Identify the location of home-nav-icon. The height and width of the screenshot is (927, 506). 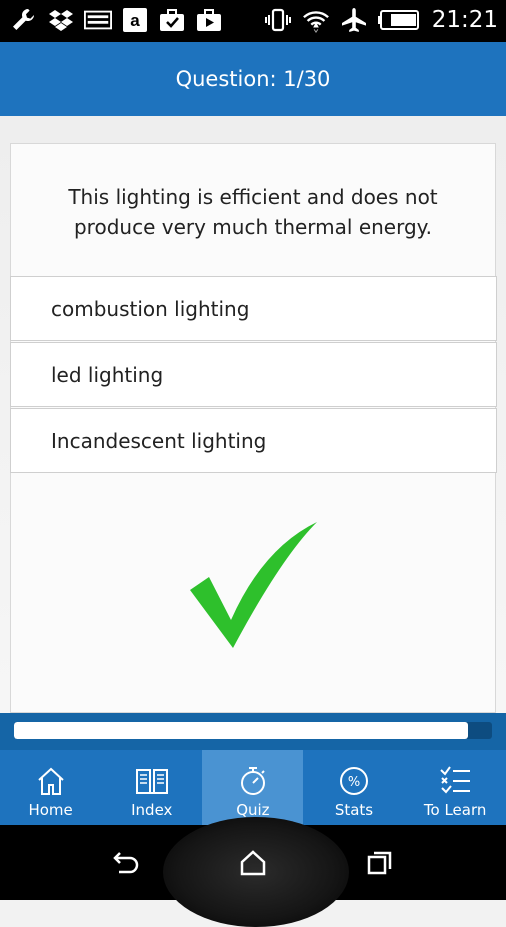
(253, 863).